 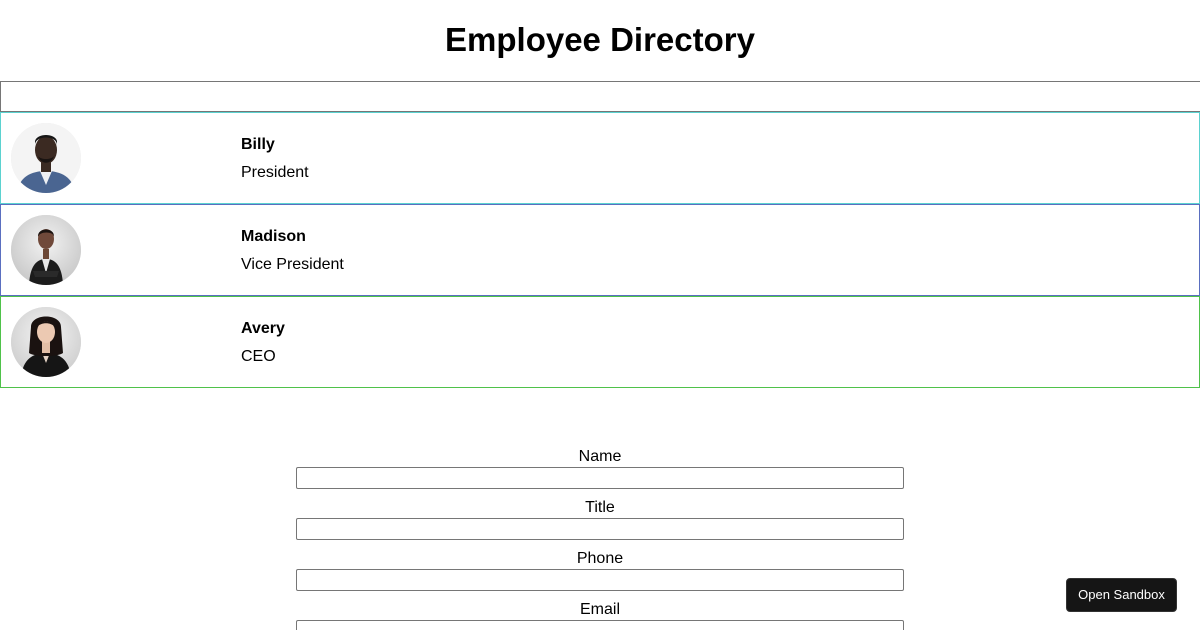 What do you see at coordinates (600, 529) in the screenshot?
I see `title-input` at bounding box center [600, 529].